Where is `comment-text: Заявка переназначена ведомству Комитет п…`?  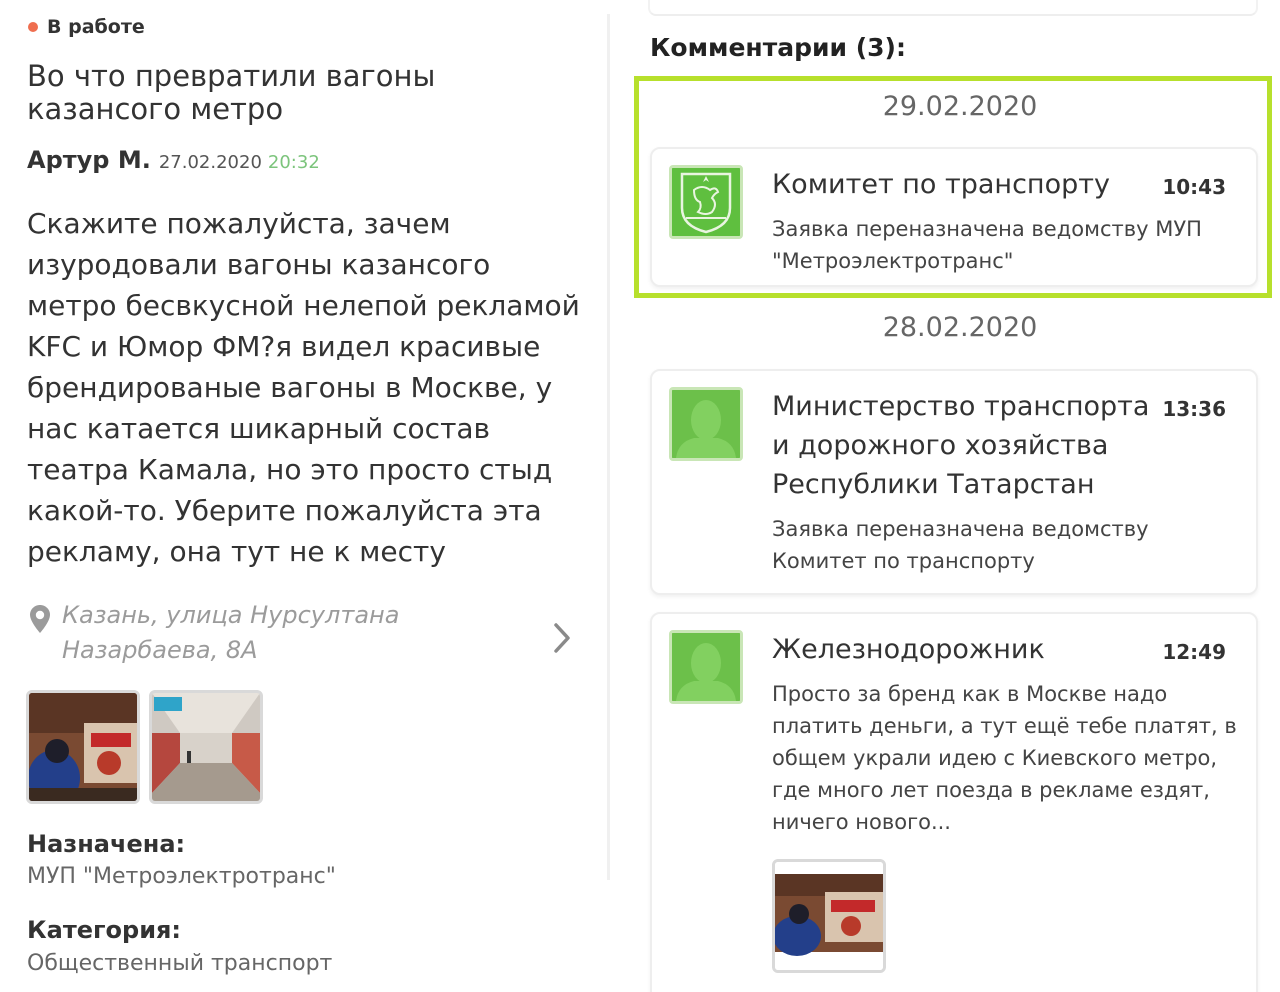 comment-text: Заявка переназначена ведомству Комитет п… is located at coordinates (960, 545).